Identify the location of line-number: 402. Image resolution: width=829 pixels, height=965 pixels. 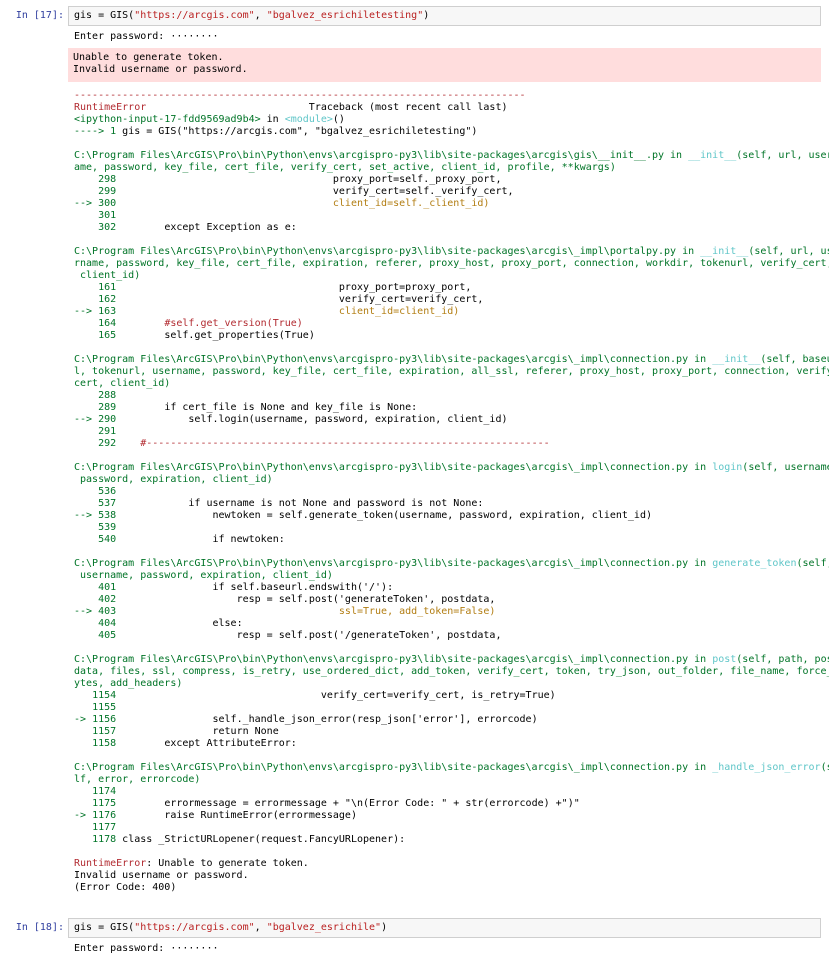
(107, 599).